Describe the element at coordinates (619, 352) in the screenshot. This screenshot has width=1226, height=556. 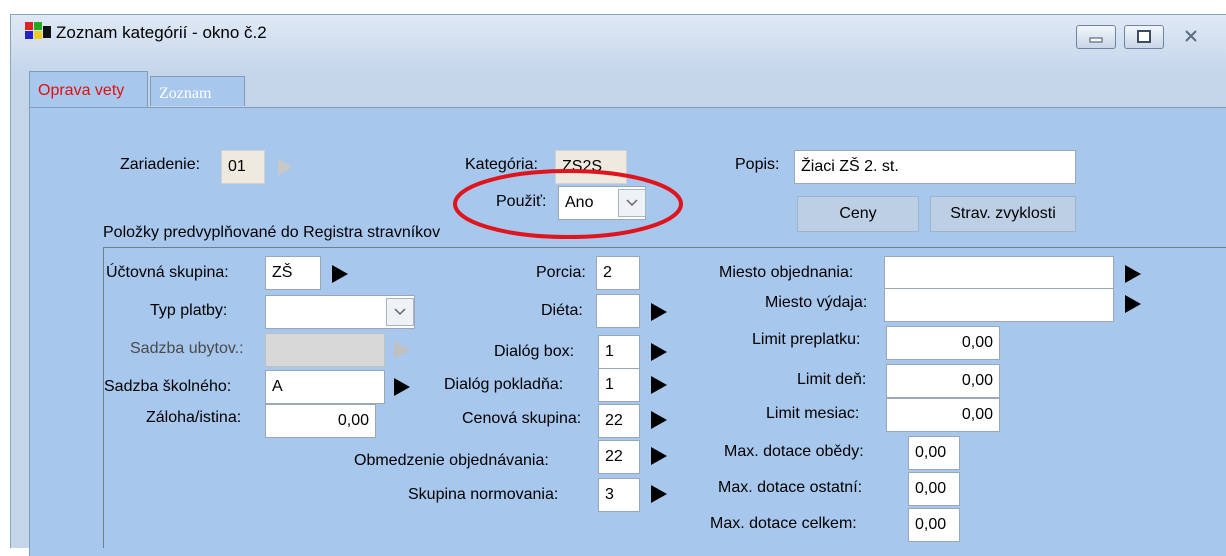
I see `dialog-box-input: 1` at that location.